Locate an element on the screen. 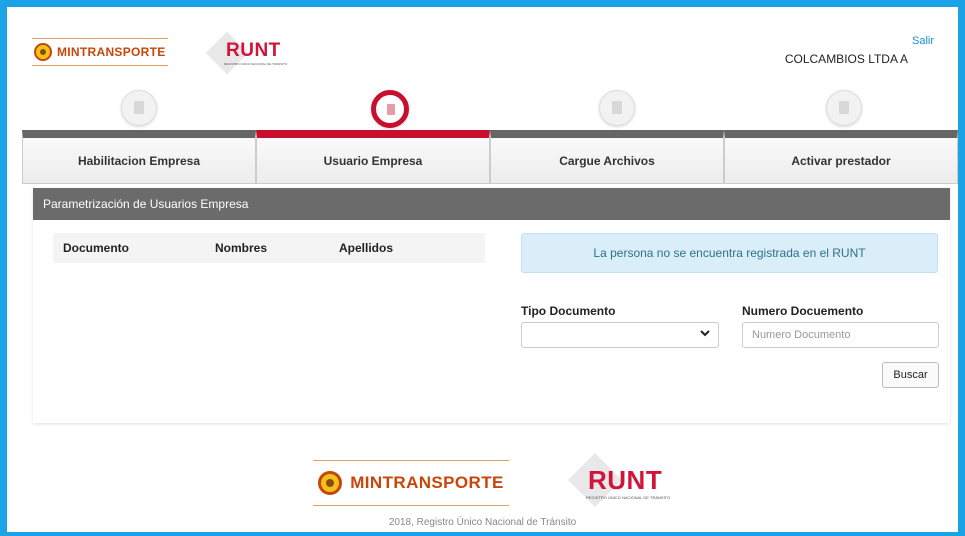 The height and width of the screenshot is (536, 965). numero-documento-input is located at coordinates (840, 335).